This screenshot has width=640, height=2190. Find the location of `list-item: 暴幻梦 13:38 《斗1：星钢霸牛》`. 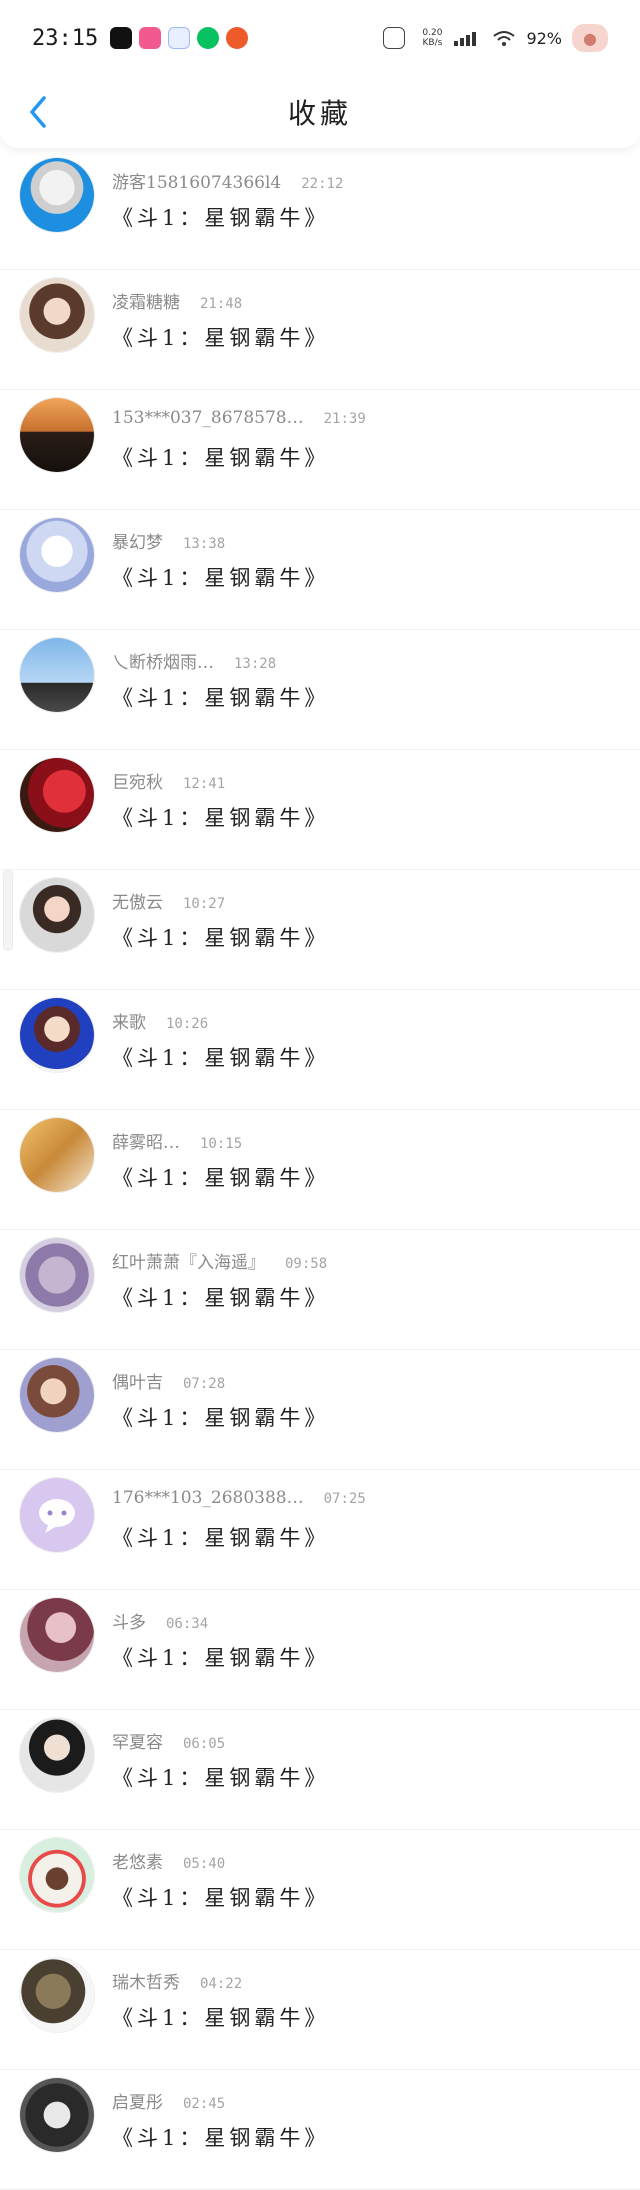

list-item: 暴幻梦 13:38 《斗1：星钢霸牛》 is located at coordinates (320, 570).